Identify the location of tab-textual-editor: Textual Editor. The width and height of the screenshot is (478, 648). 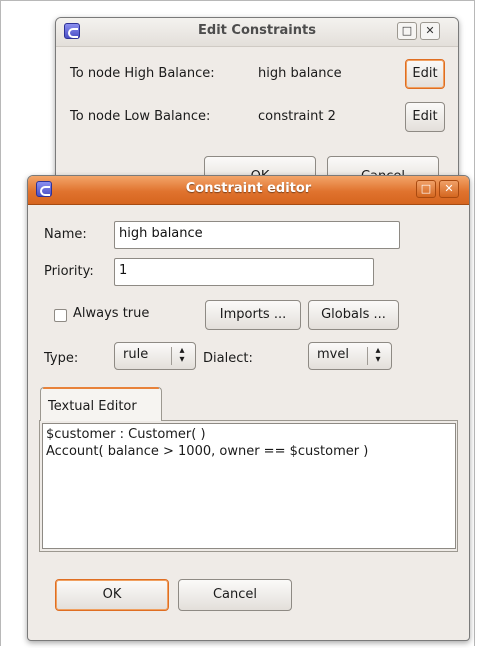
(101, 404).